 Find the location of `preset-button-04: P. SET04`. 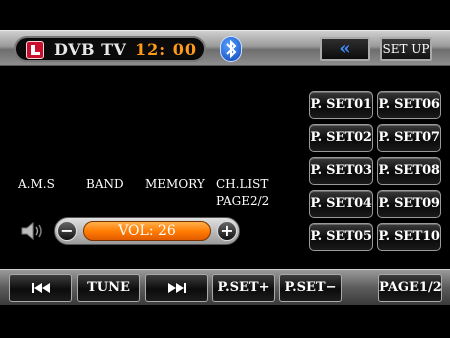

preset-button-04: P. SET04 is located at coordinates (341, 204).